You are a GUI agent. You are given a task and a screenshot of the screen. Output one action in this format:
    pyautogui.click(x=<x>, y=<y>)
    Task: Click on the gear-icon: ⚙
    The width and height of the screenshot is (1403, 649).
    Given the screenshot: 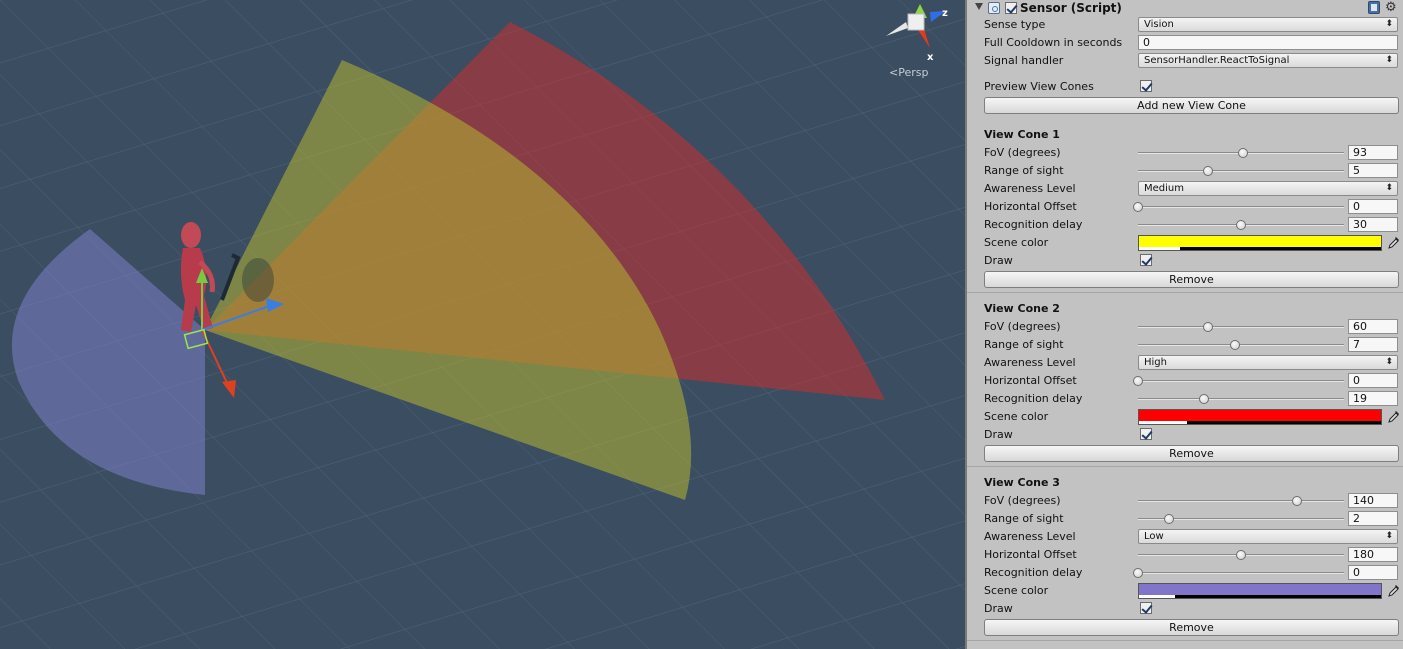 What is the action you would take?
    pyautogui.click(x=1391, y=7)
    